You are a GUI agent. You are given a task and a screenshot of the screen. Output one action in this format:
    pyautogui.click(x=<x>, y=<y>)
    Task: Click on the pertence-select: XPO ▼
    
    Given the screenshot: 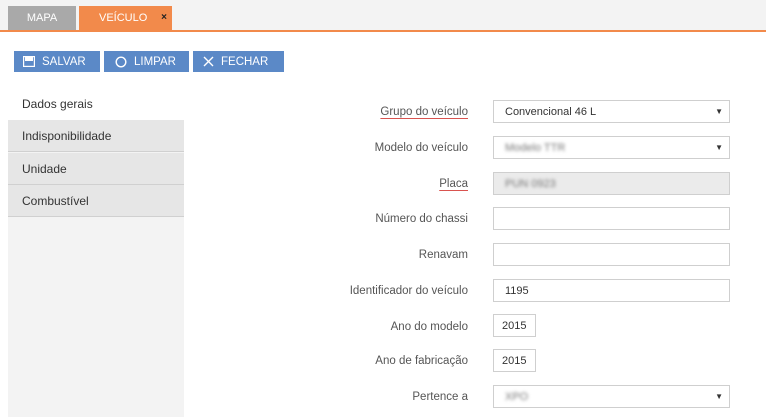 What is the action you would take?
    pyautogui.click(x=611, y=396)
    